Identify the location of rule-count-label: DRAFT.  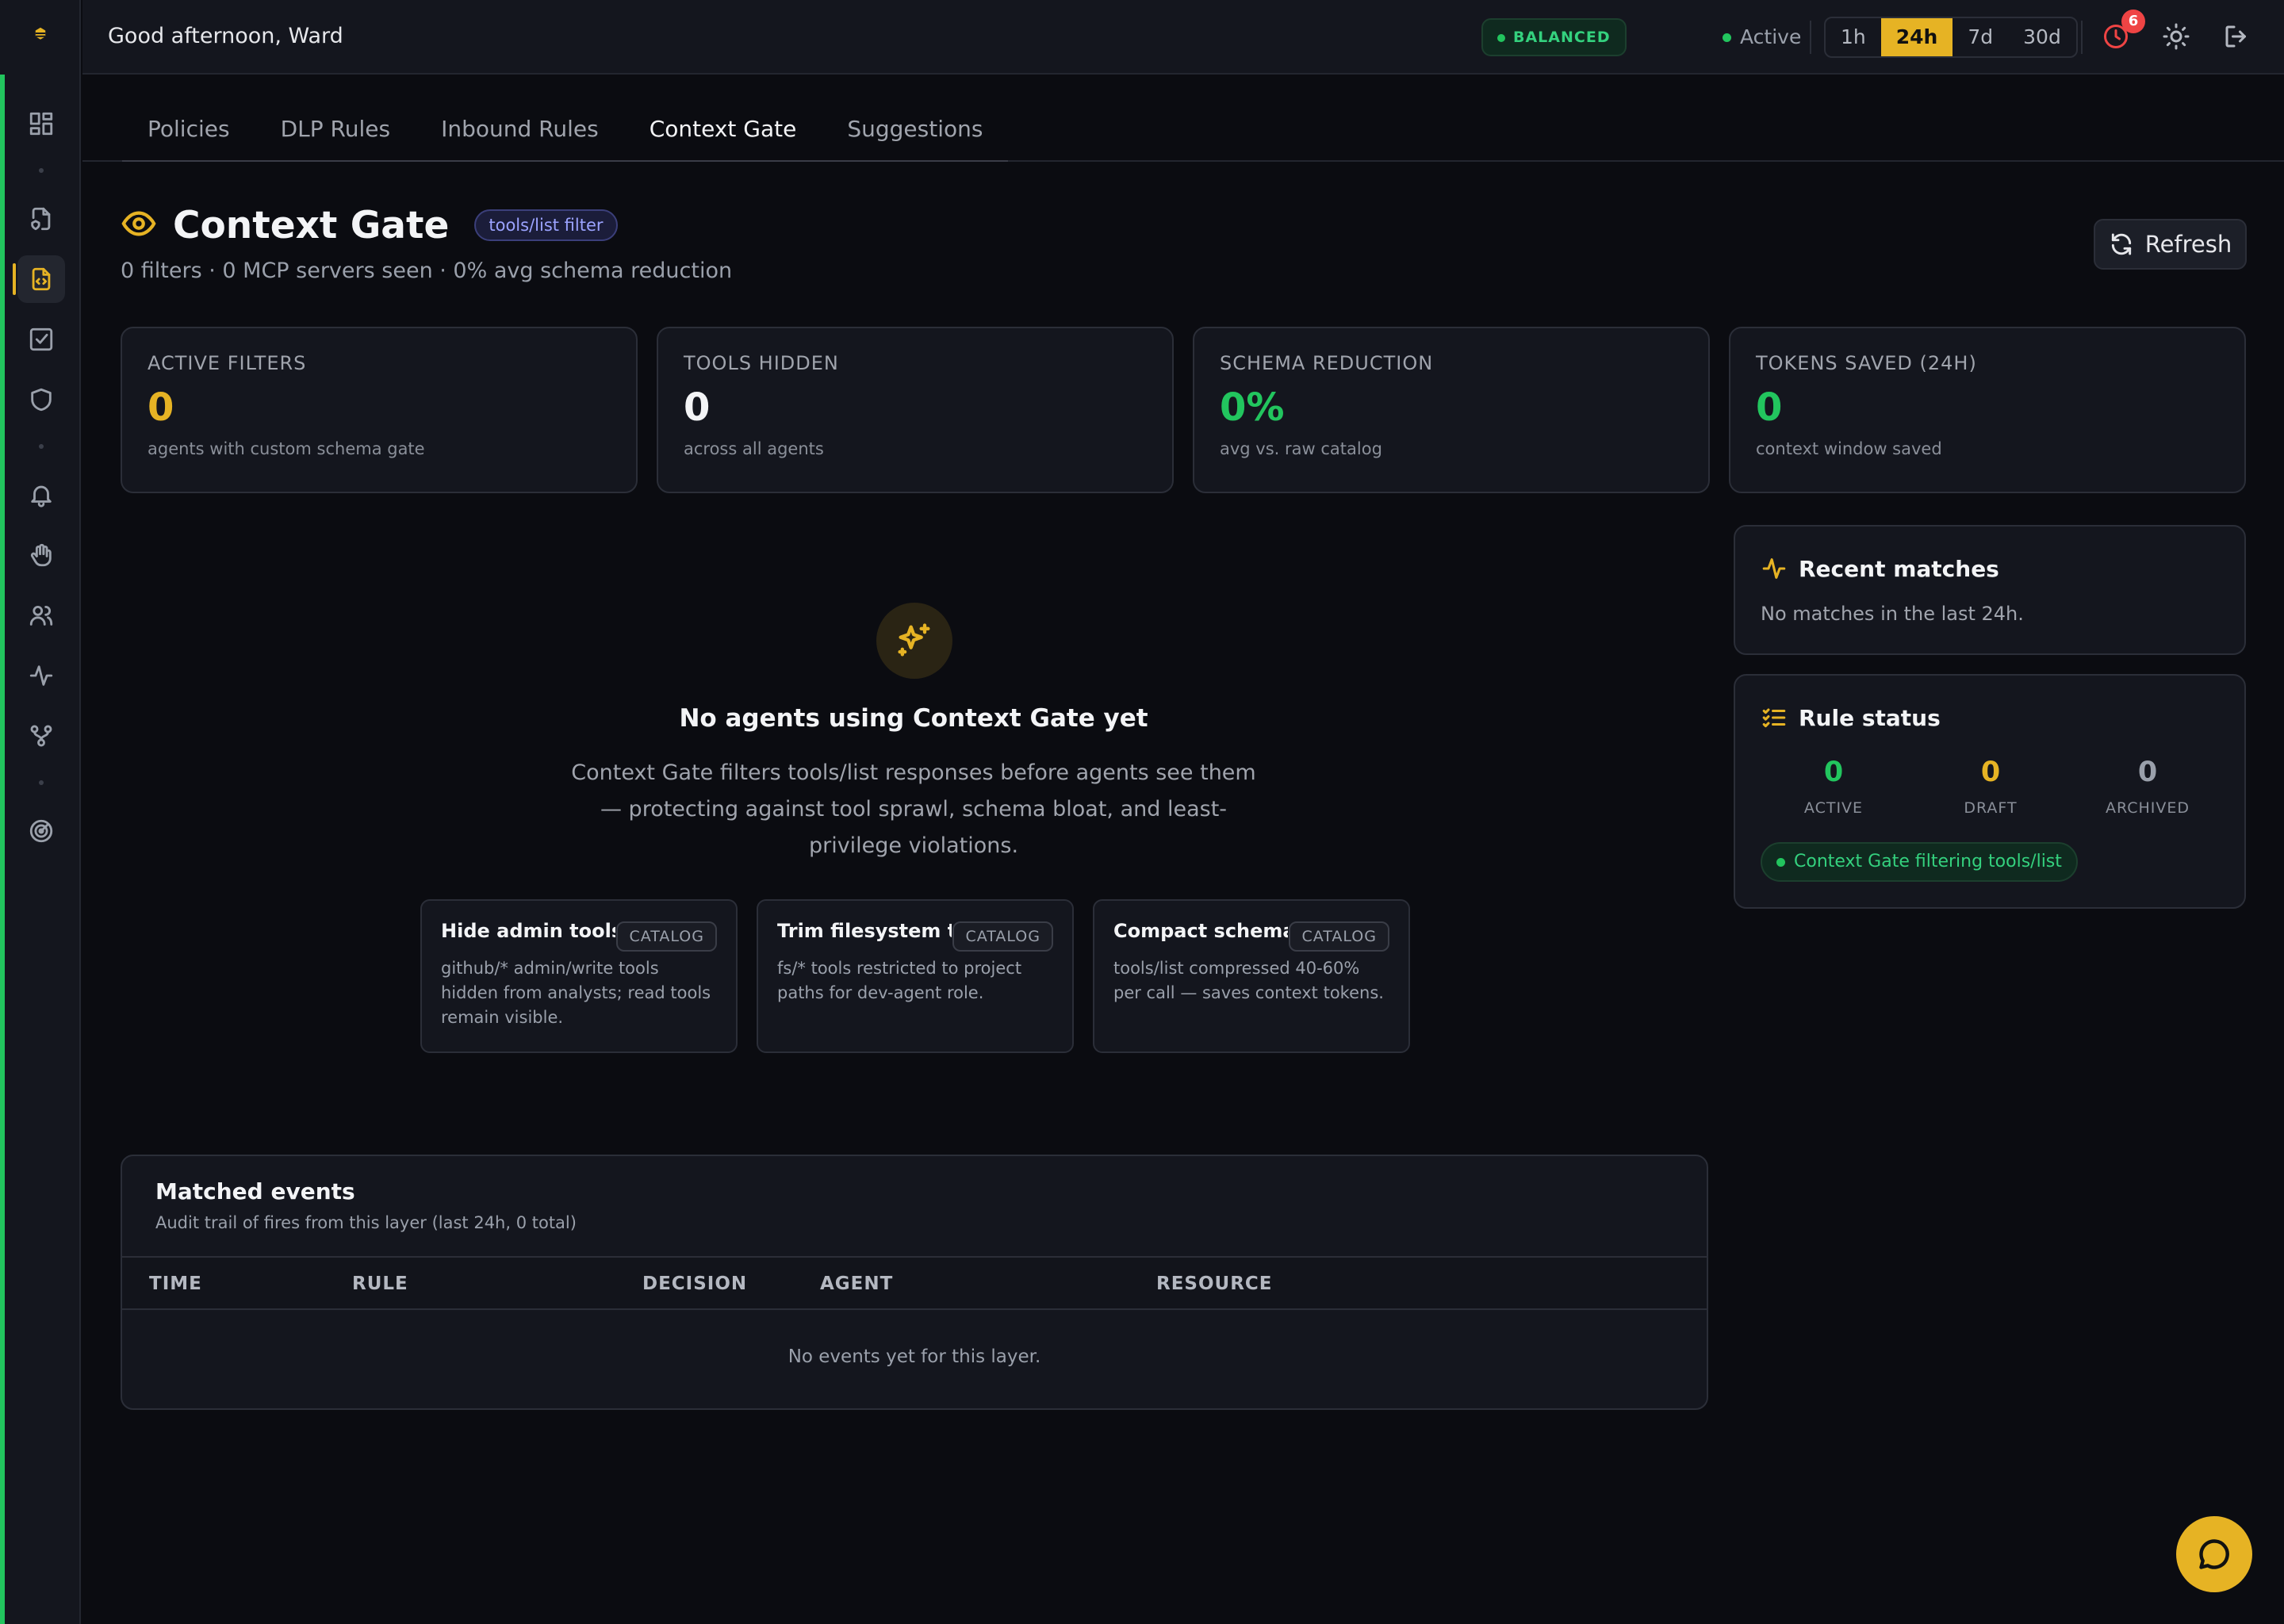
(1991, 808).